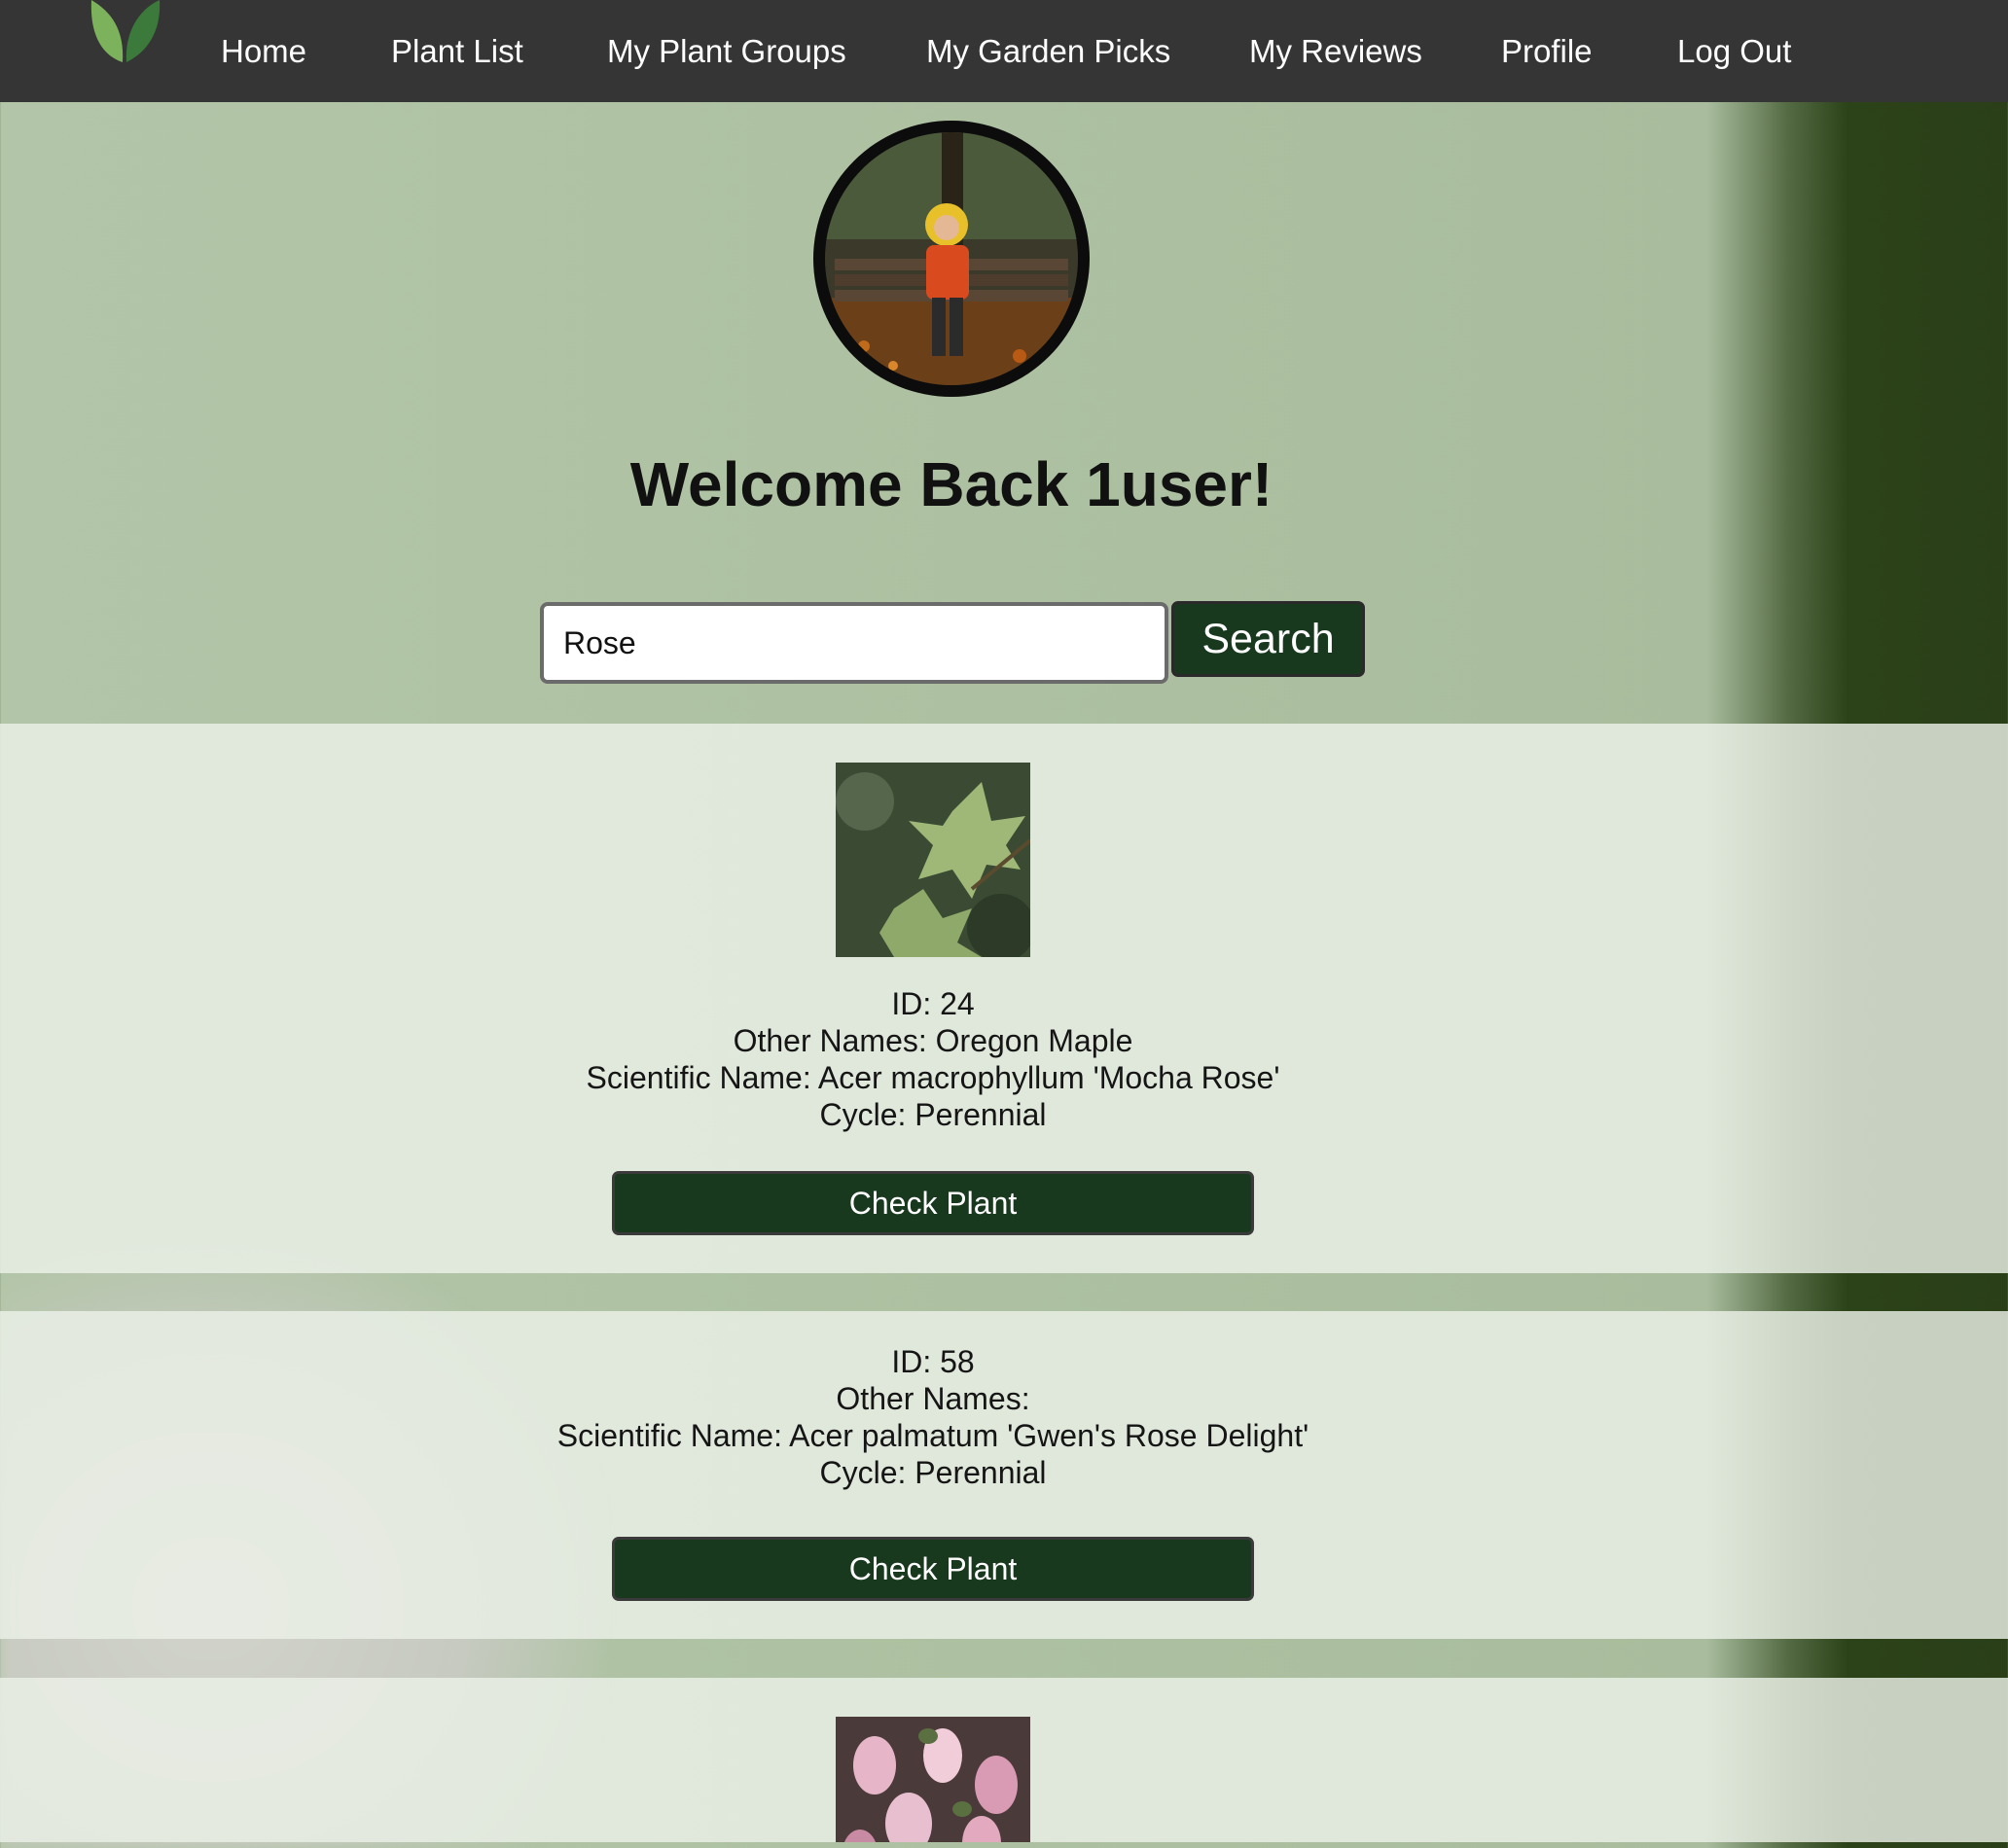  I want to click on nav-home: Home, so click(263, 52).